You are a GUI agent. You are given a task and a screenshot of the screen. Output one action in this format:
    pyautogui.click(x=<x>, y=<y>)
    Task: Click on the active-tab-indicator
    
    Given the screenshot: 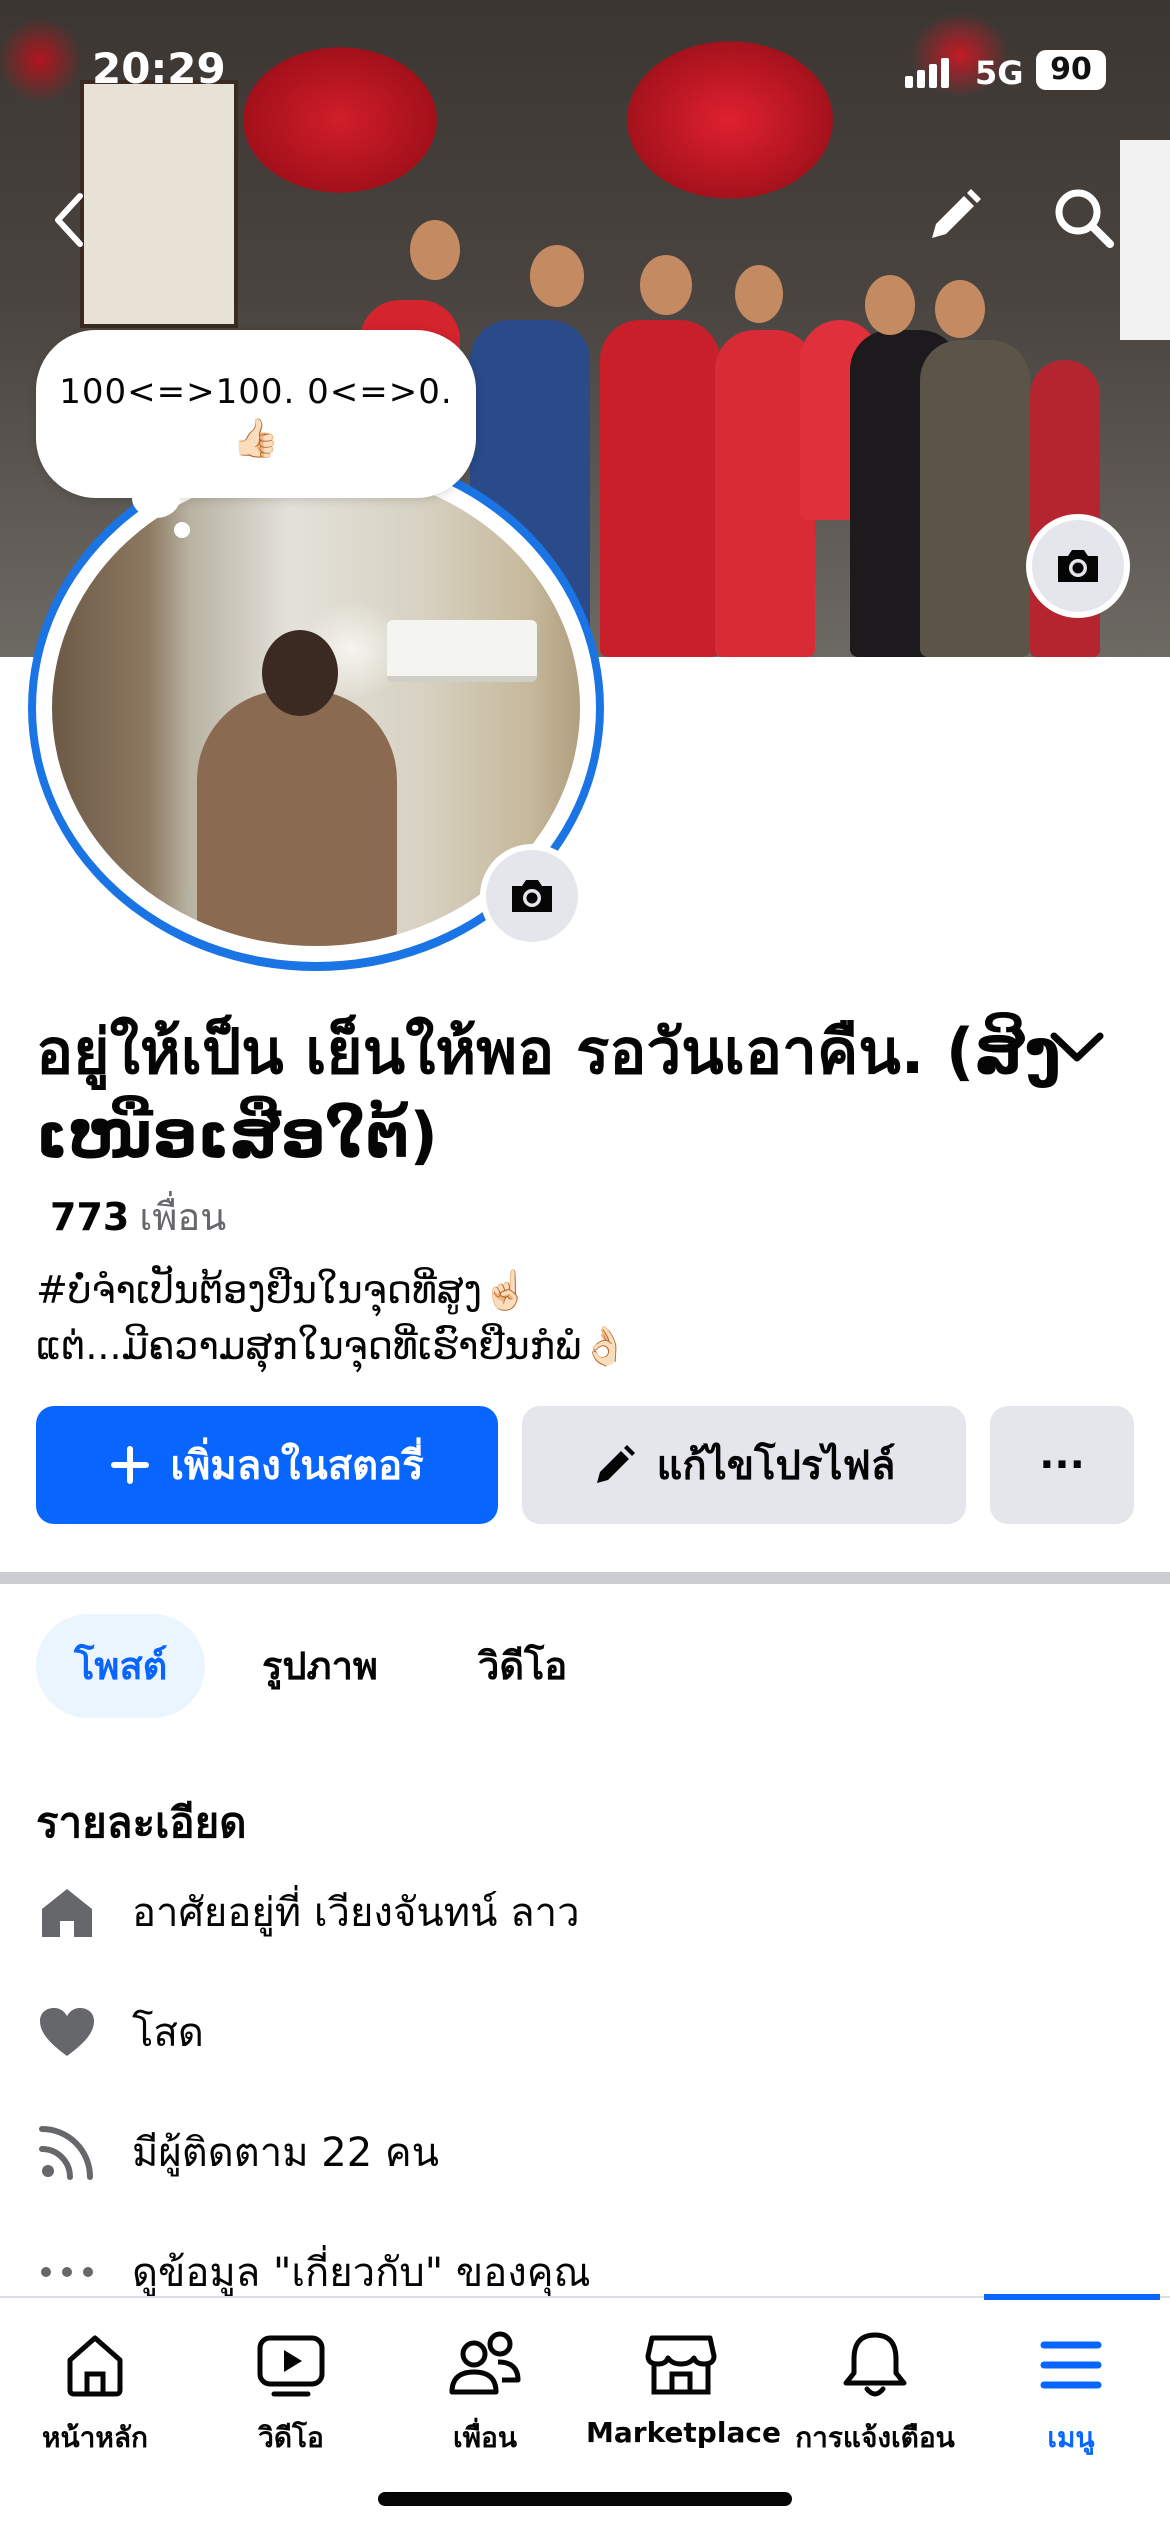 What is the action you would take?
    pyautogui.click(x=1072, y=2297)
    